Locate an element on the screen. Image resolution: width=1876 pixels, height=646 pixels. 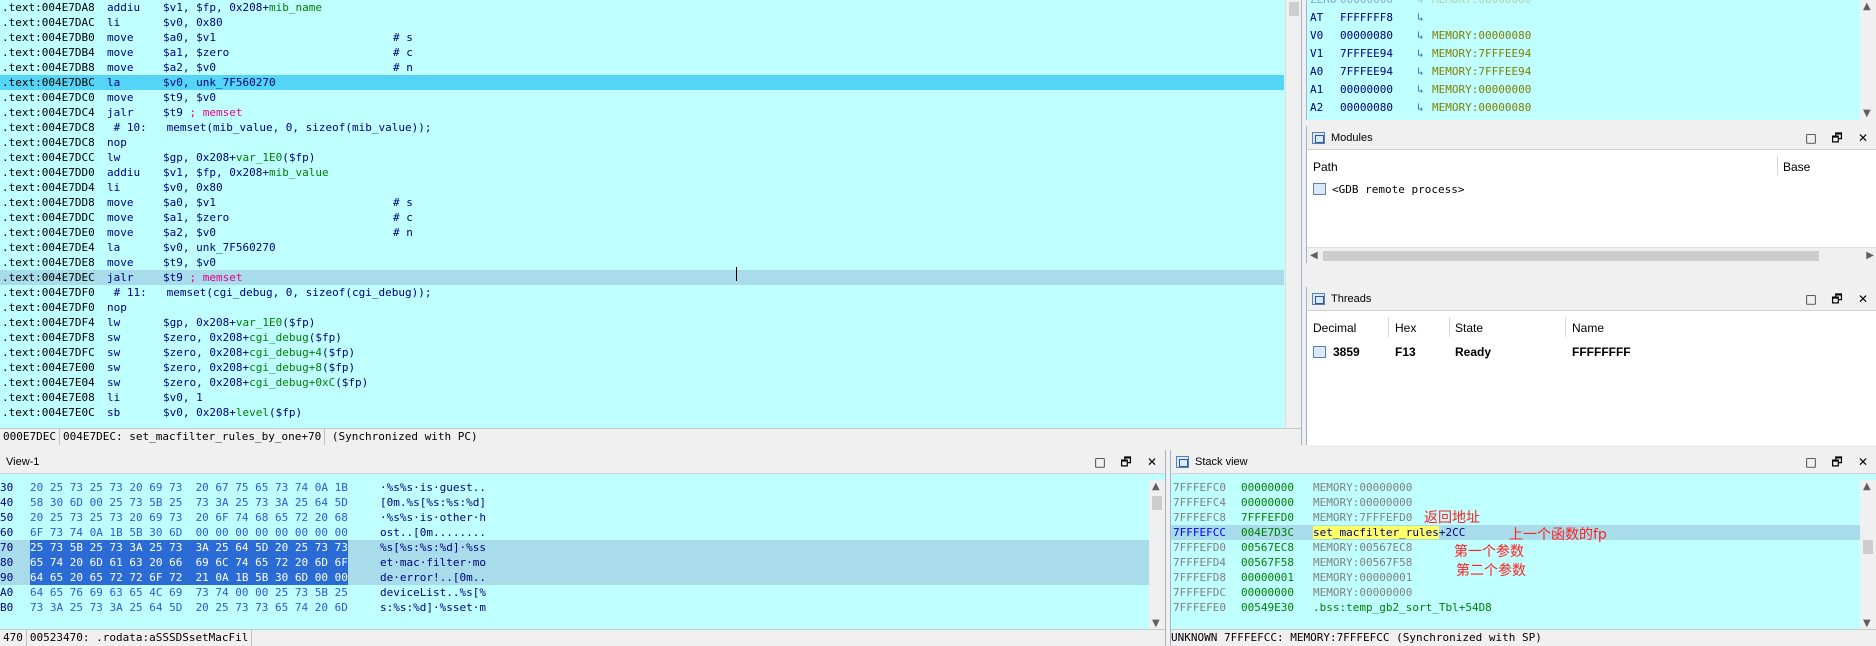
scroll-left-icon: ◀ is located at coordinates (1314, 255).